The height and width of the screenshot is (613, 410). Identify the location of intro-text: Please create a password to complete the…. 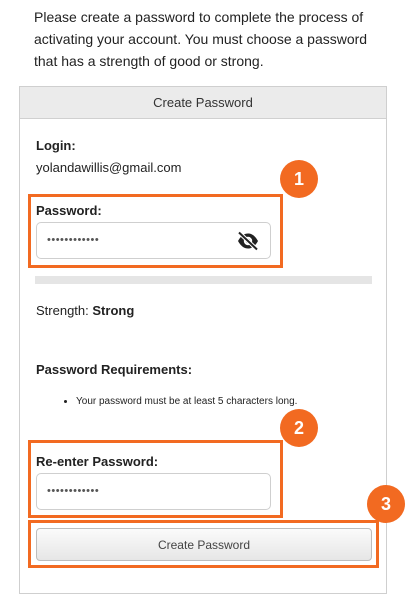
(201, 39).